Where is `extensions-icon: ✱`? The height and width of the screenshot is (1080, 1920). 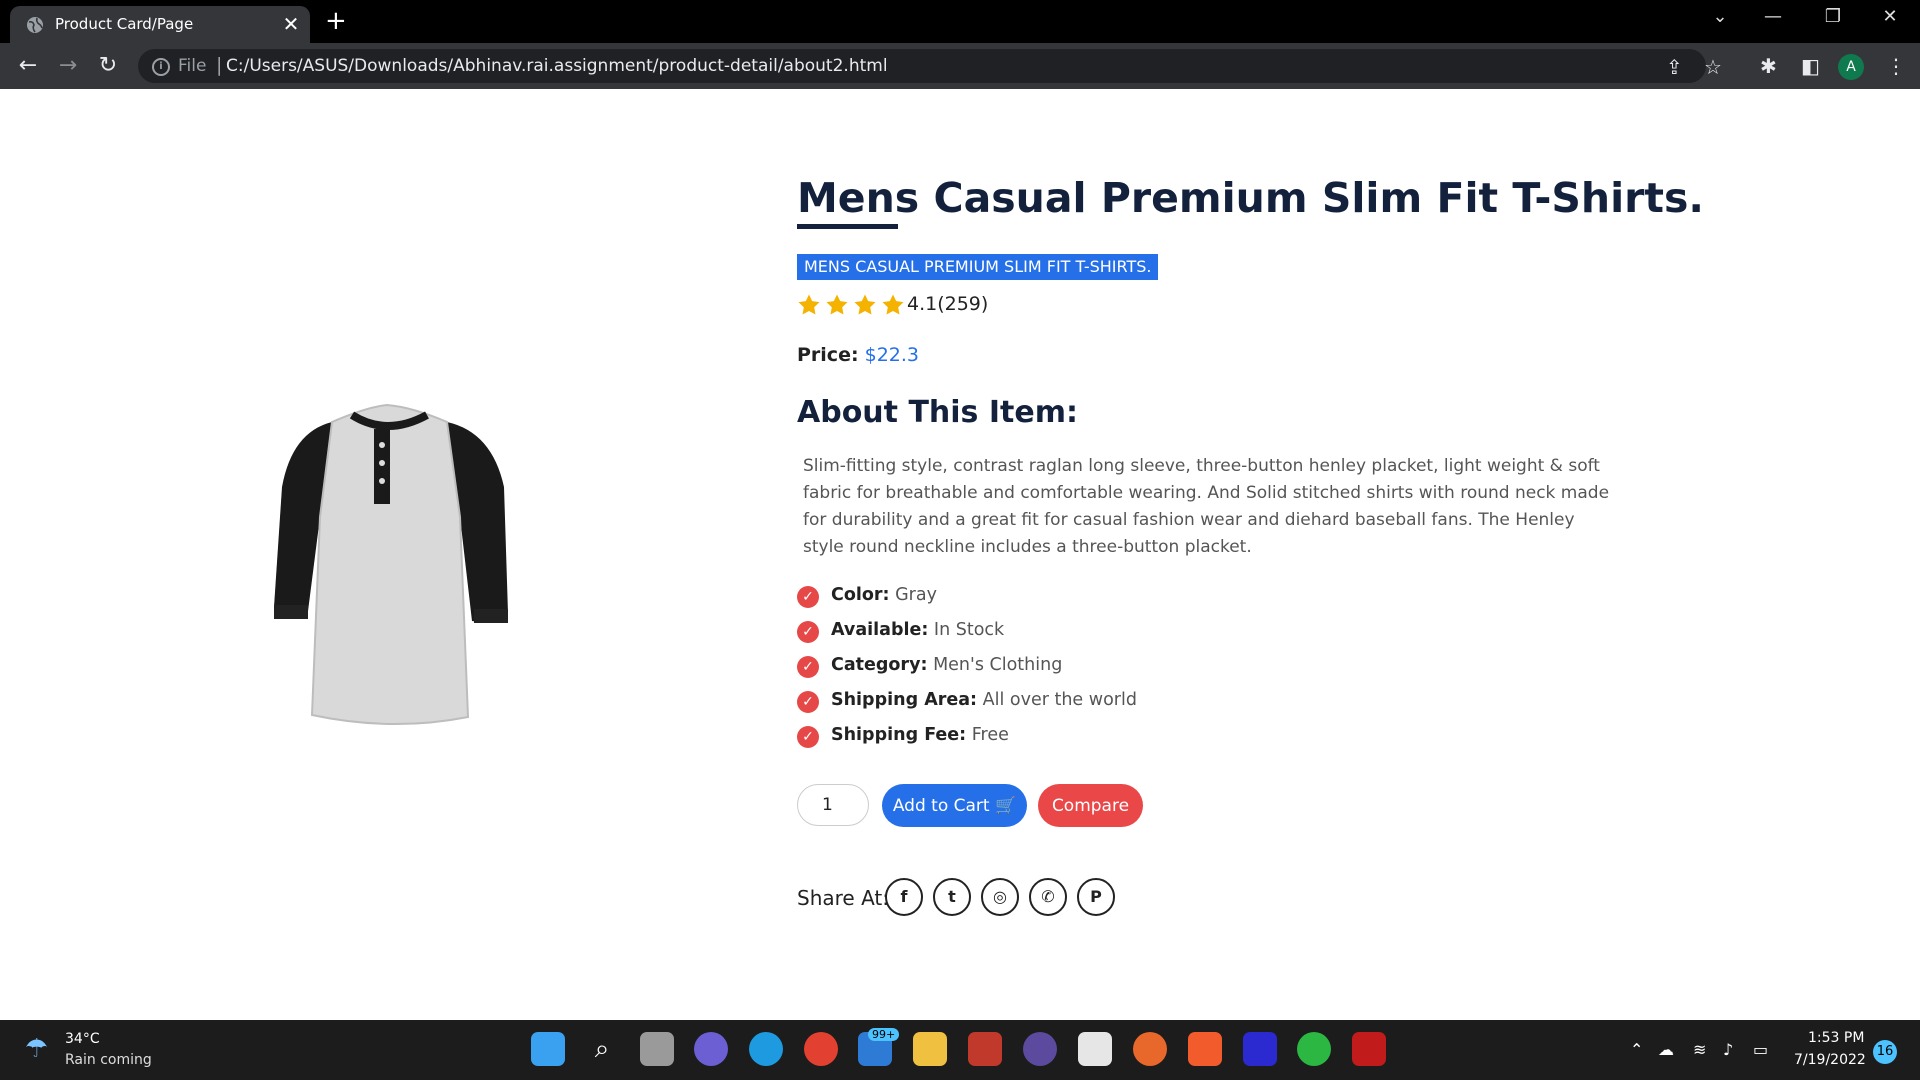 extensions-icon: ✱ is located at coordinates (1768, 66).